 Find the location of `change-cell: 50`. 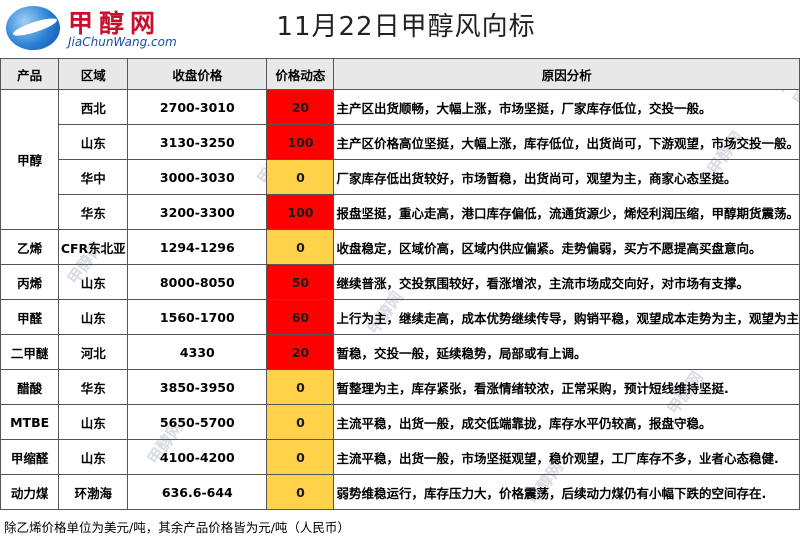

change-cell: 50 is located at coordinates (300, 282).